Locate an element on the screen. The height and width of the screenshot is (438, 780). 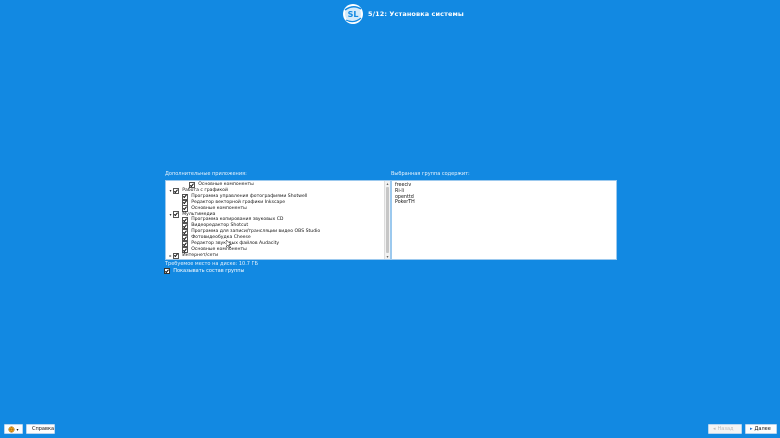
back-label: Назад is located at coordinates (725, 429).